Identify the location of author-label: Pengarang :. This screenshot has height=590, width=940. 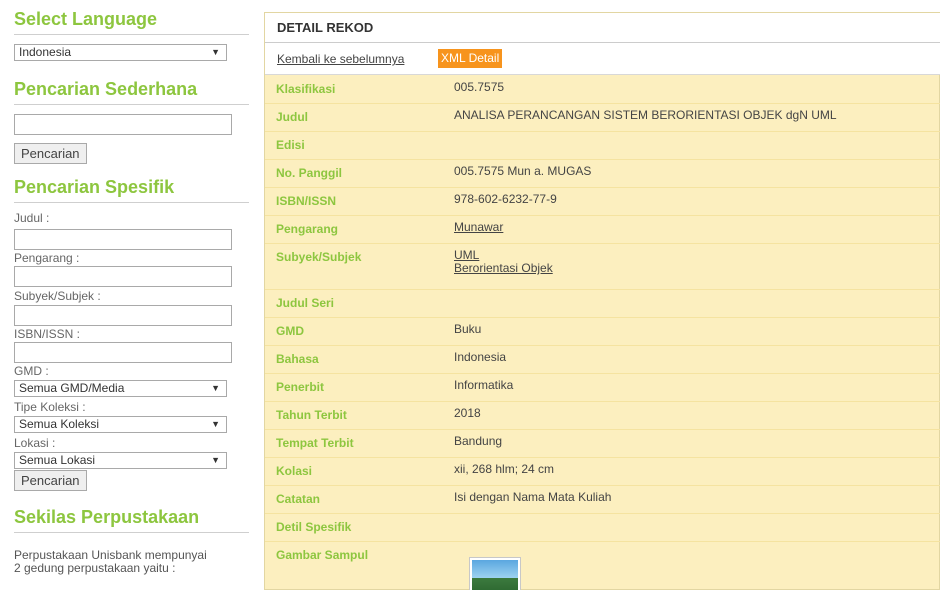
(47, 258).